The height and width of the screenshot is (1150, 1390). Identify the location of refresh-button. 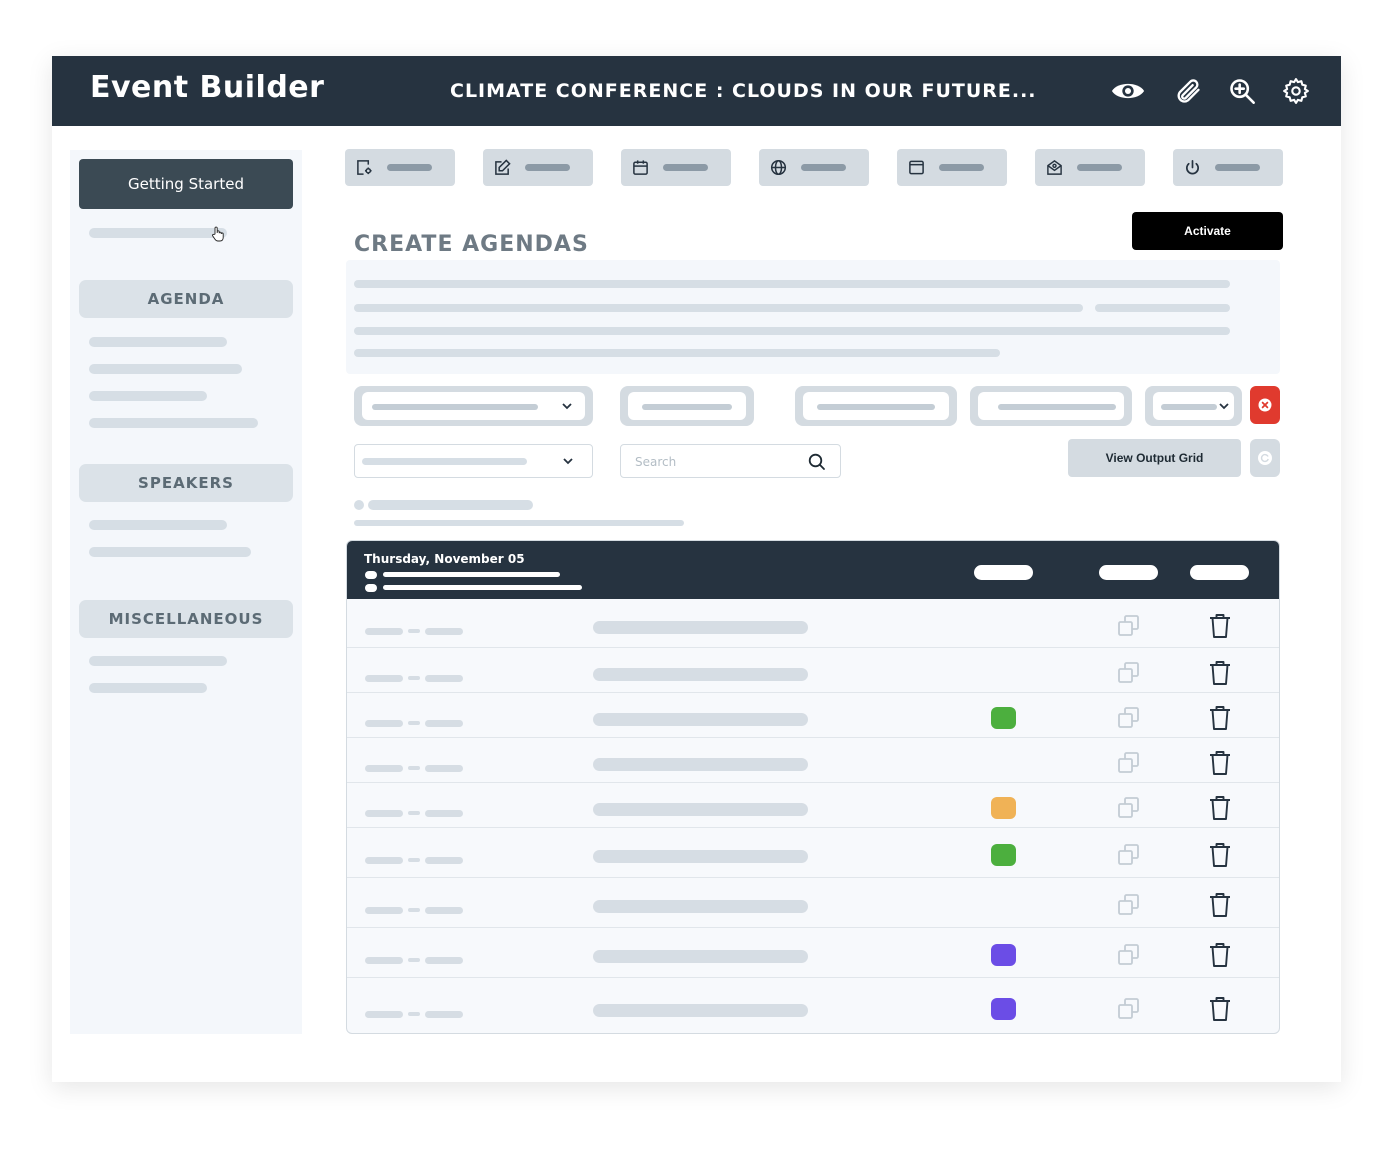
(1265, 458).